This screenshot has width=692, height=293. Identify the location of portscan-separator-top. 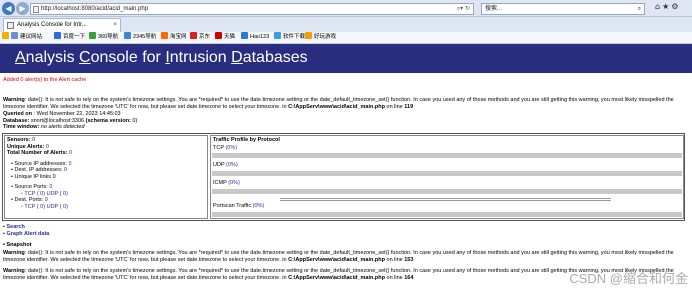
(445, 198).